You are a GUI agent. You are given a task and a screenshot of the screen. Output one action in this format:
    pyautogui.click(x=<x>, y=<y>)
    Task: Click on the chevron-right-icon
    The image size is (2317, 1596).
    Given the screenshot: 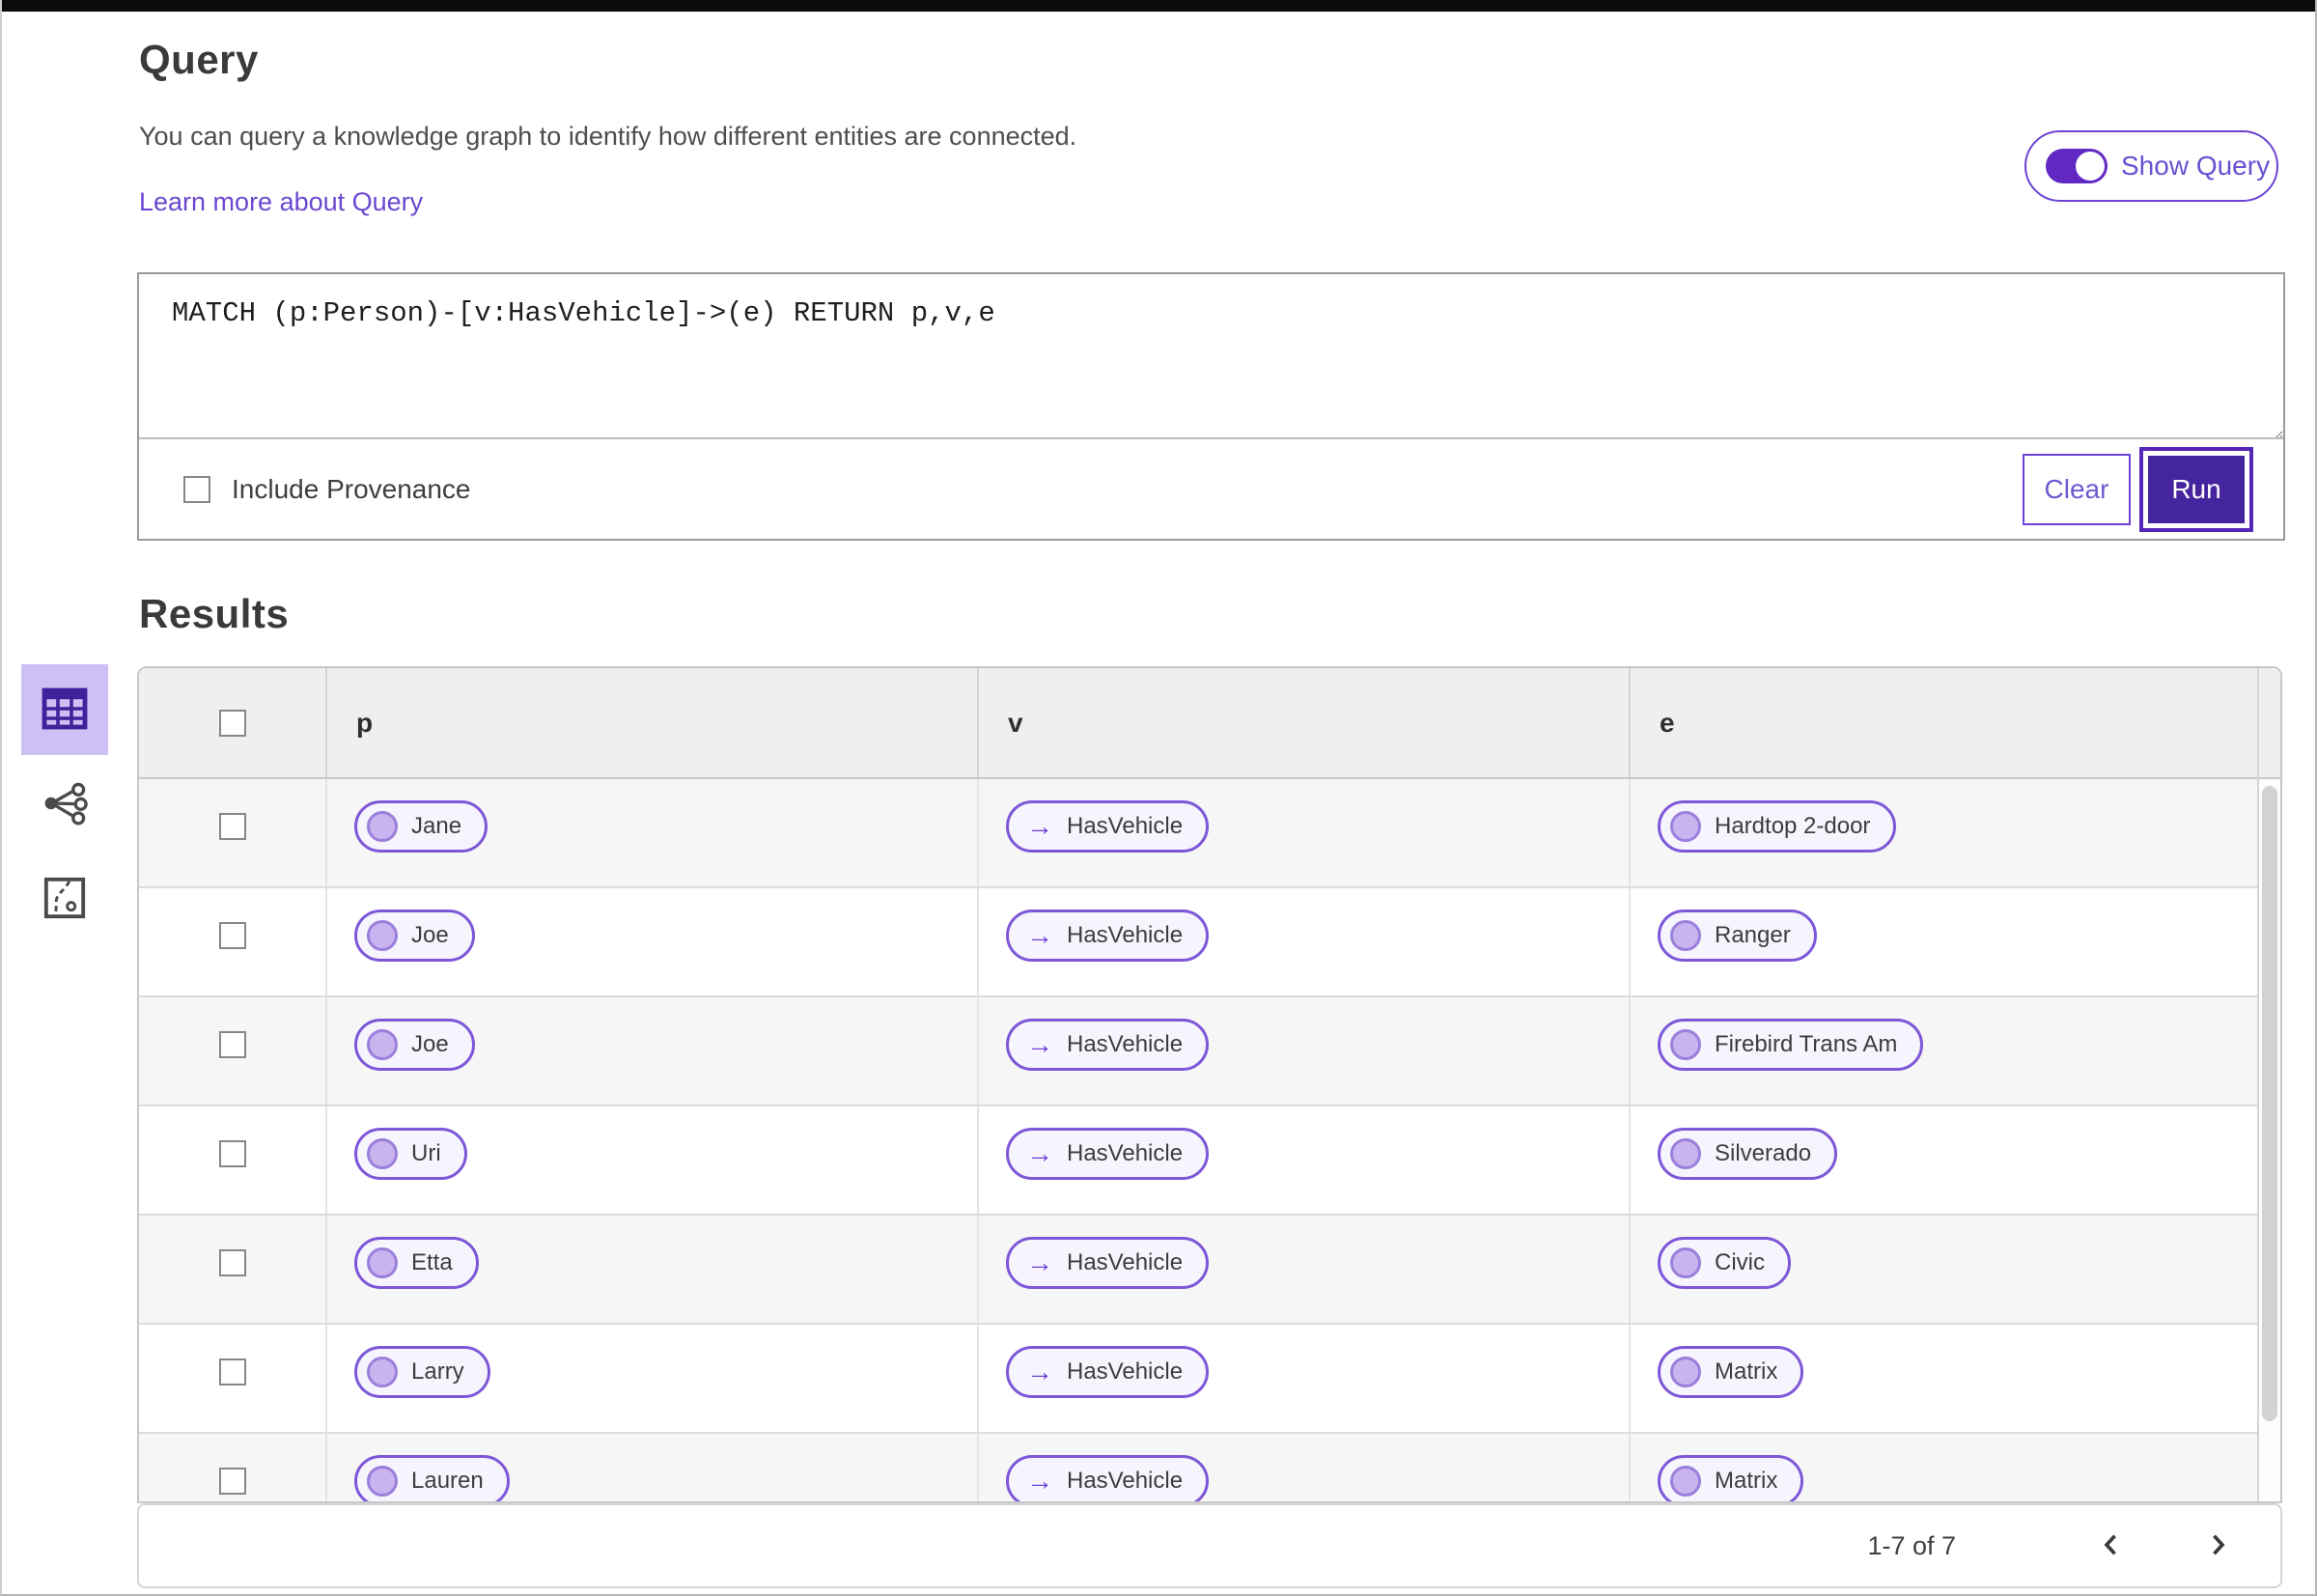 What is the action you would take?
    pyautogui.click(x=2217, y=1546)
    